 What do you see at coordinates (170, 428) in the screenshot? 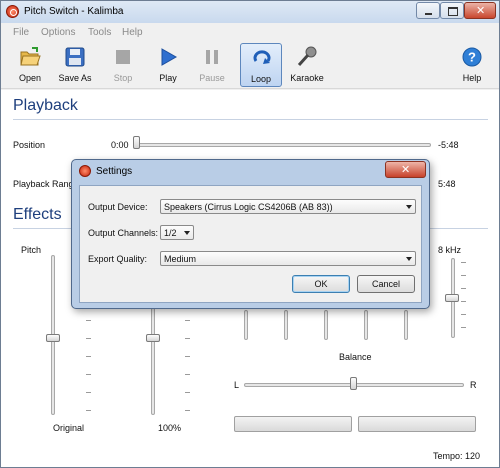
I see `tempo-value: 100%` at bounding box center [170, 428].